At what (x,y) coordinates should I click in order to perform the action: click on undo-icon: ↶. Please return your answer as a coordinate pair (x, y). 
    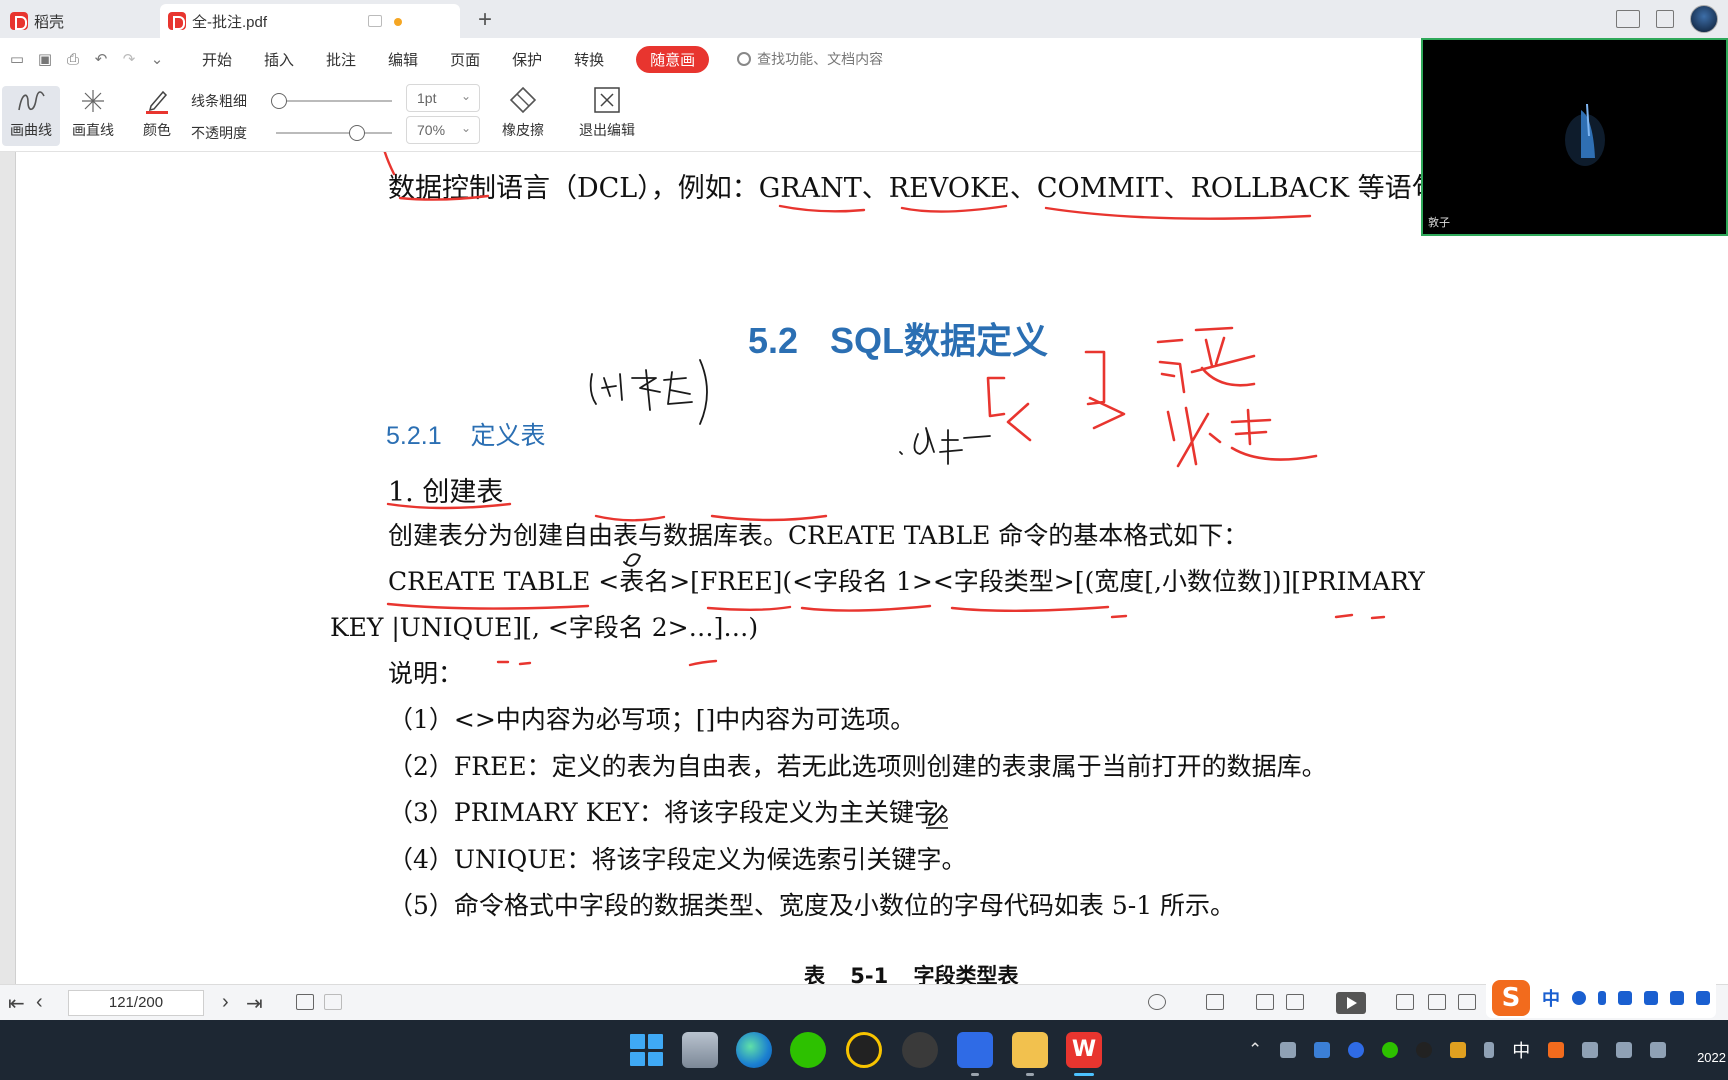
    Looking at the image, I should click on (101, 59).